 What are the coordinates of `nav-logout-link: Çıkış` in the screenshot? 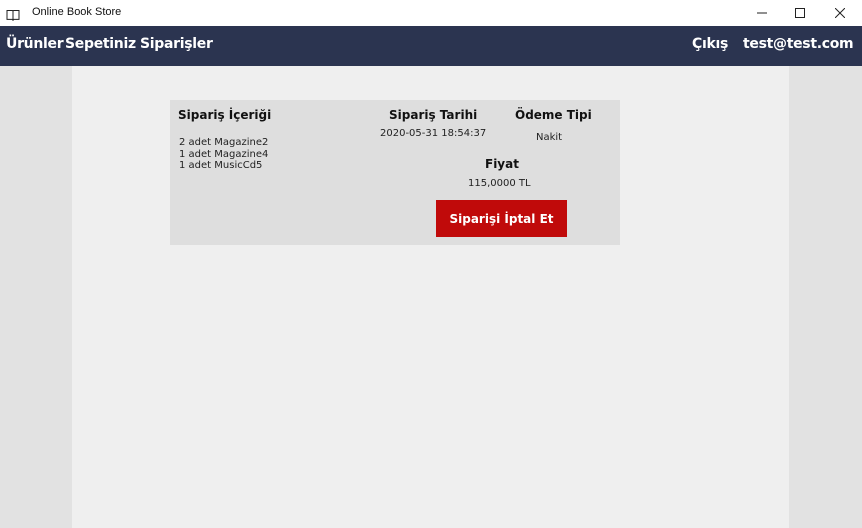 It's located at (710, 44).